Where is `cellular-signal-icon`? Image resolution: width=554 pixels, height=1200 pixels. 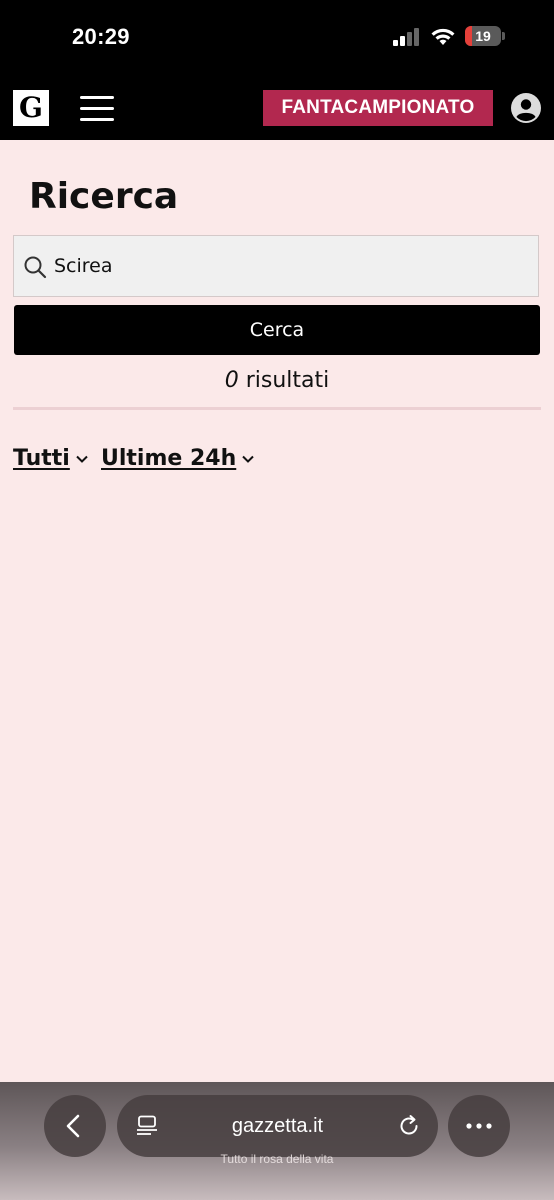
cellular-signal-icon is located at coordinates (406, 37).